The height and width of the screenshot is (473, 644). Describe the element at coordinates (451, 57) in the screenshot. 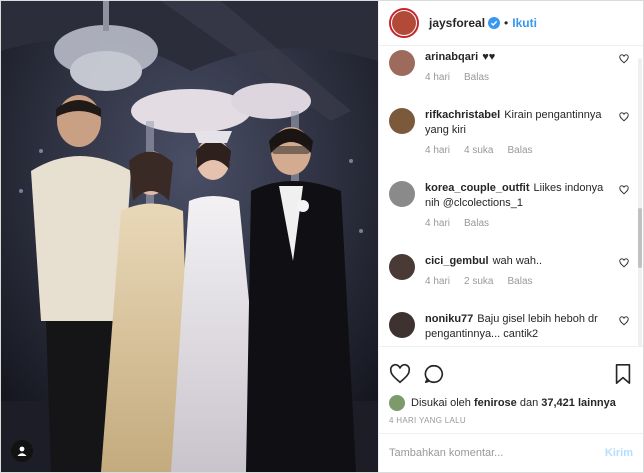

I see `comment-username: arinabqari` at that location.